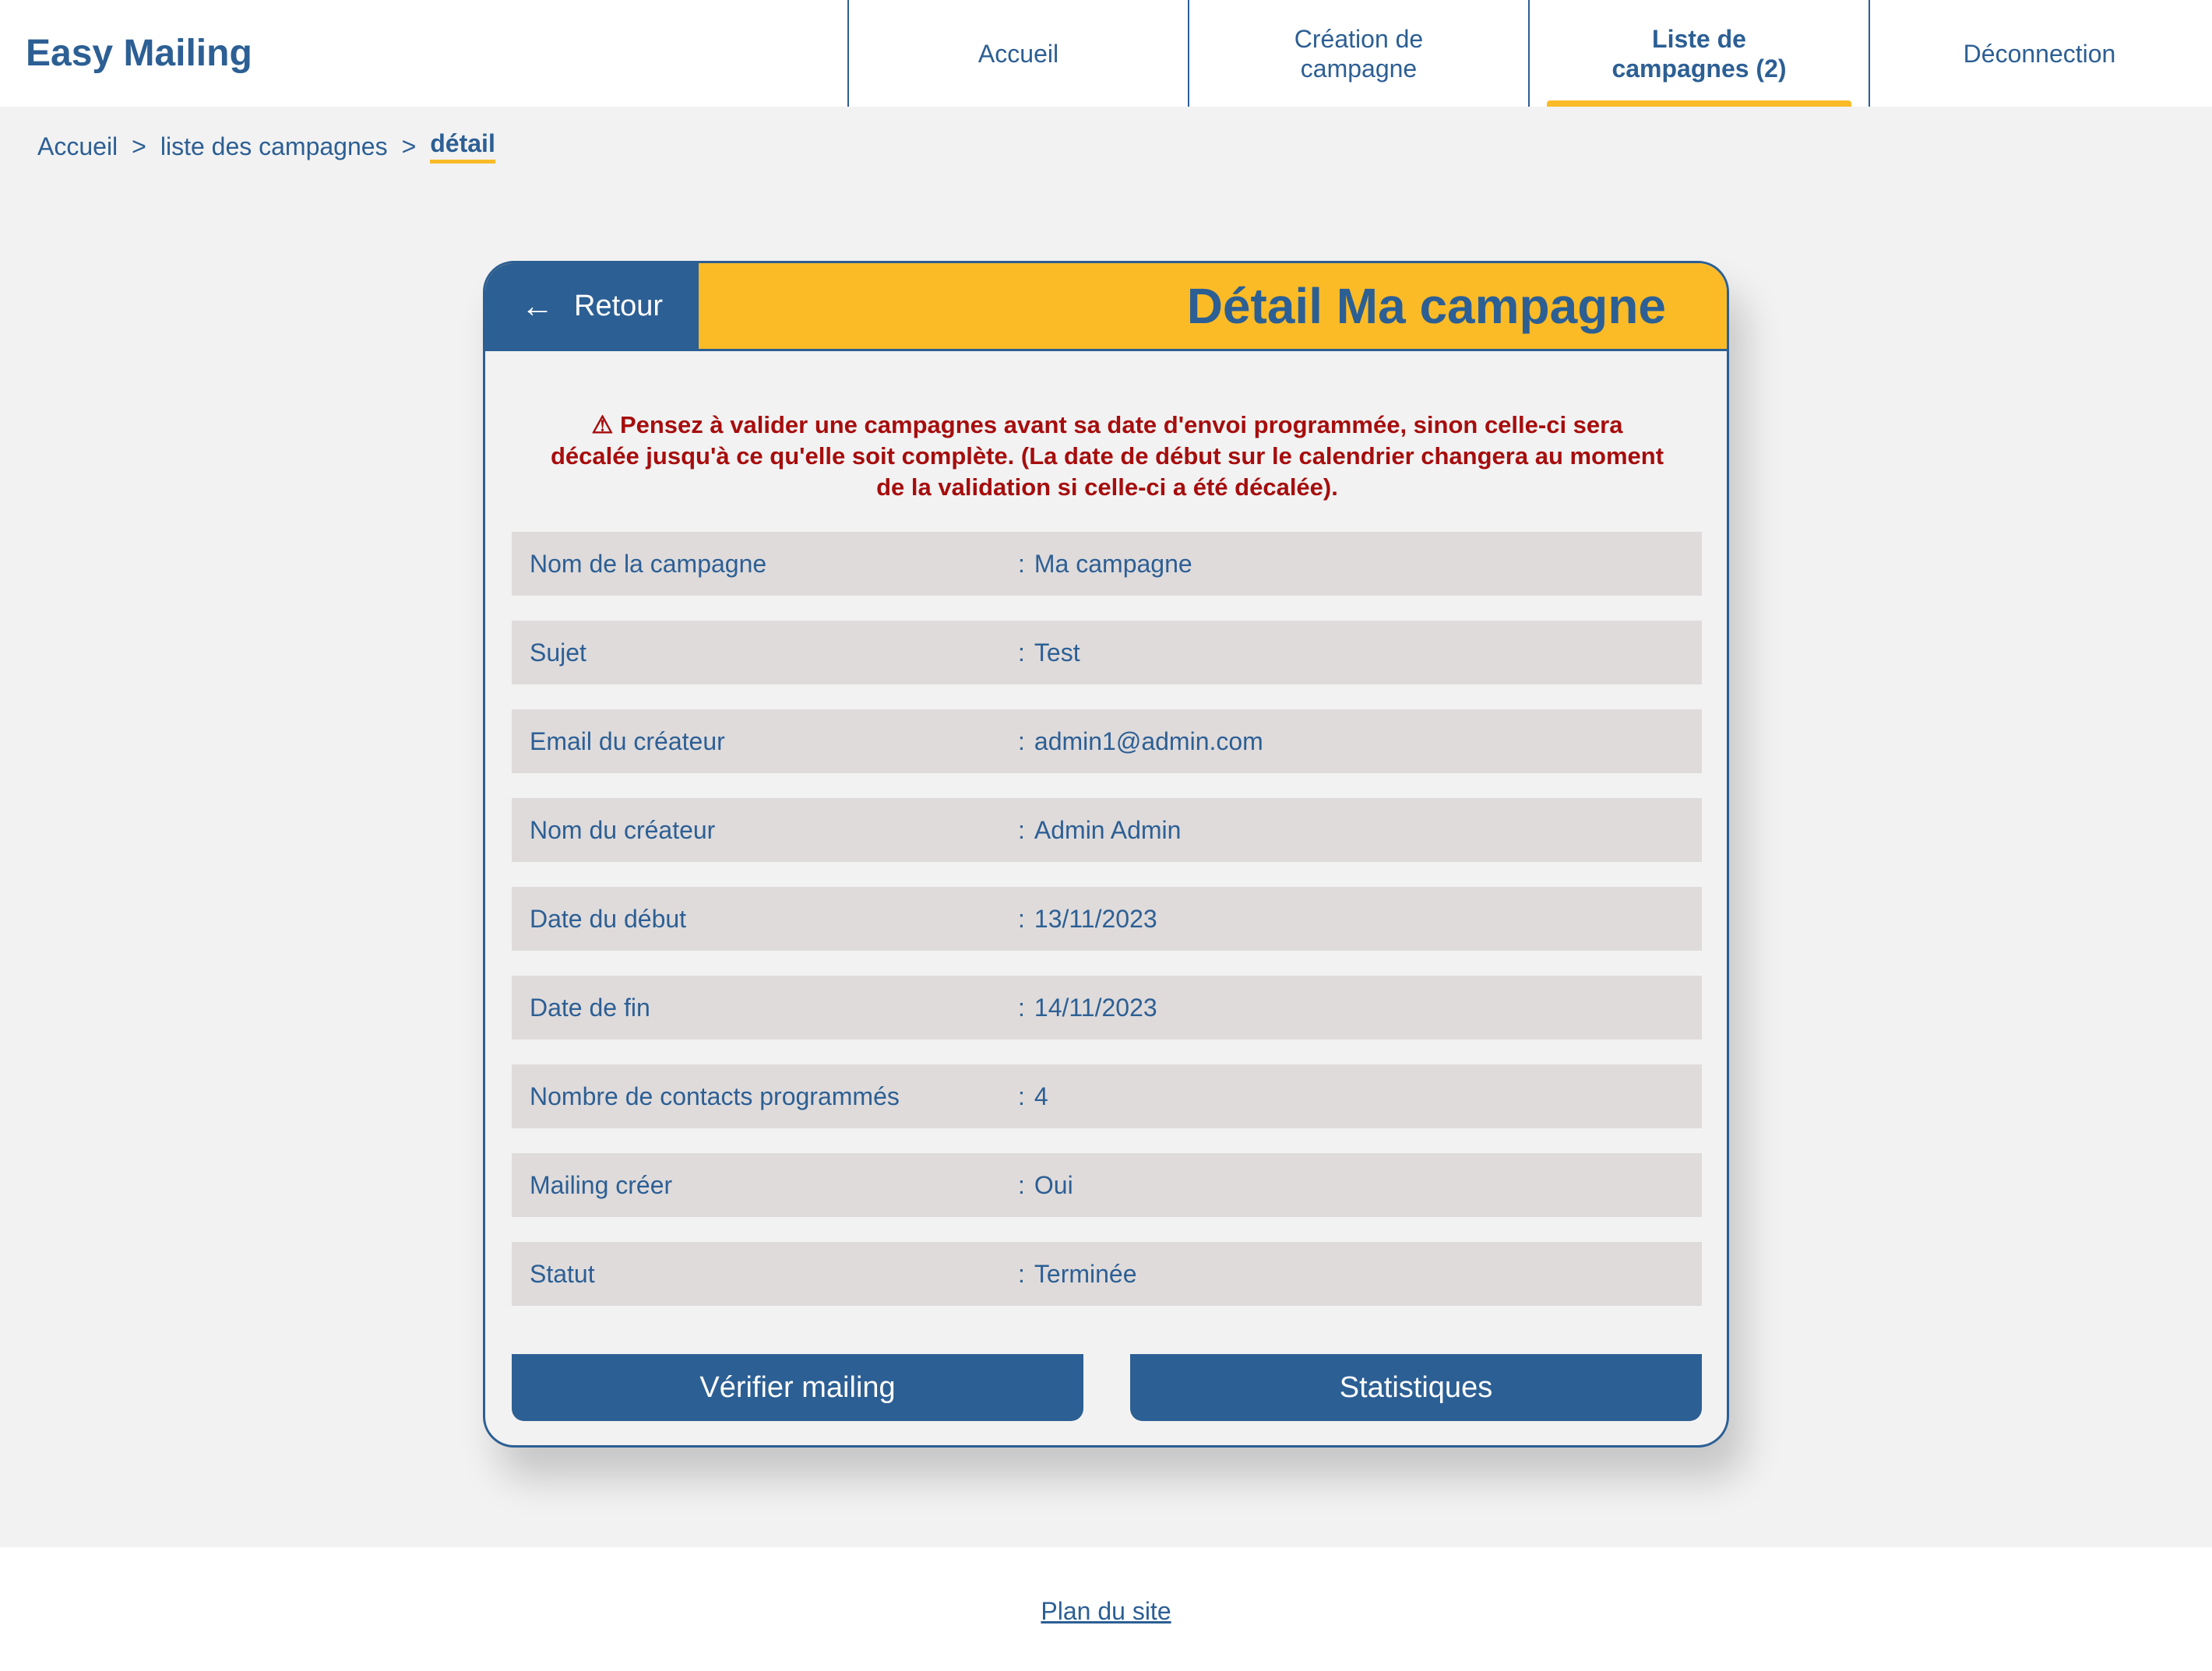  Describe the element at coordinates (601, 1184) in the screenshot. I see `detail-label: Mailing créer` at that location.